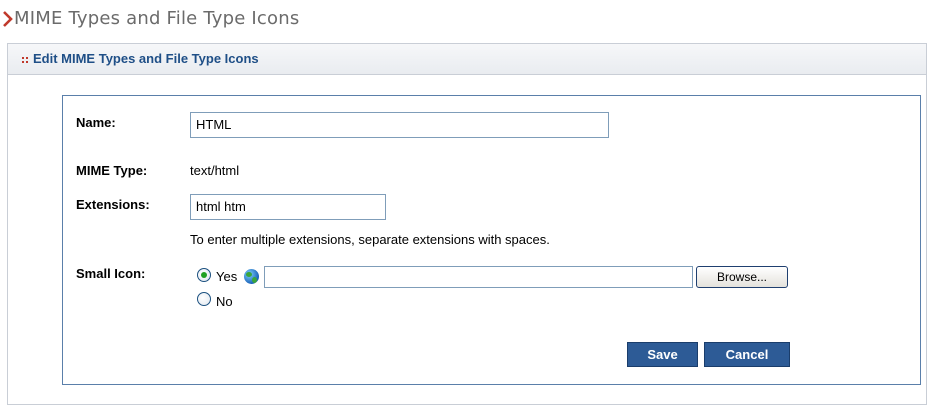  What do you see at coordinates (747, 354) in the screenshot?
I see `cancel-button: Cancel` at bounding box center [747, 354].